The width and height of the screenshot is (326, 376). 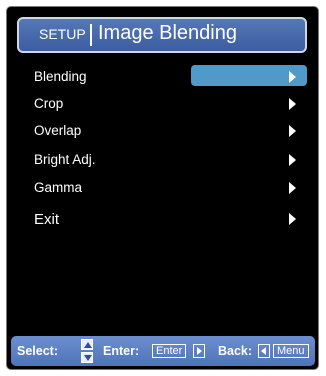 I want to click on menu-item-overlap: Overlap, so click(x=169, y=131).